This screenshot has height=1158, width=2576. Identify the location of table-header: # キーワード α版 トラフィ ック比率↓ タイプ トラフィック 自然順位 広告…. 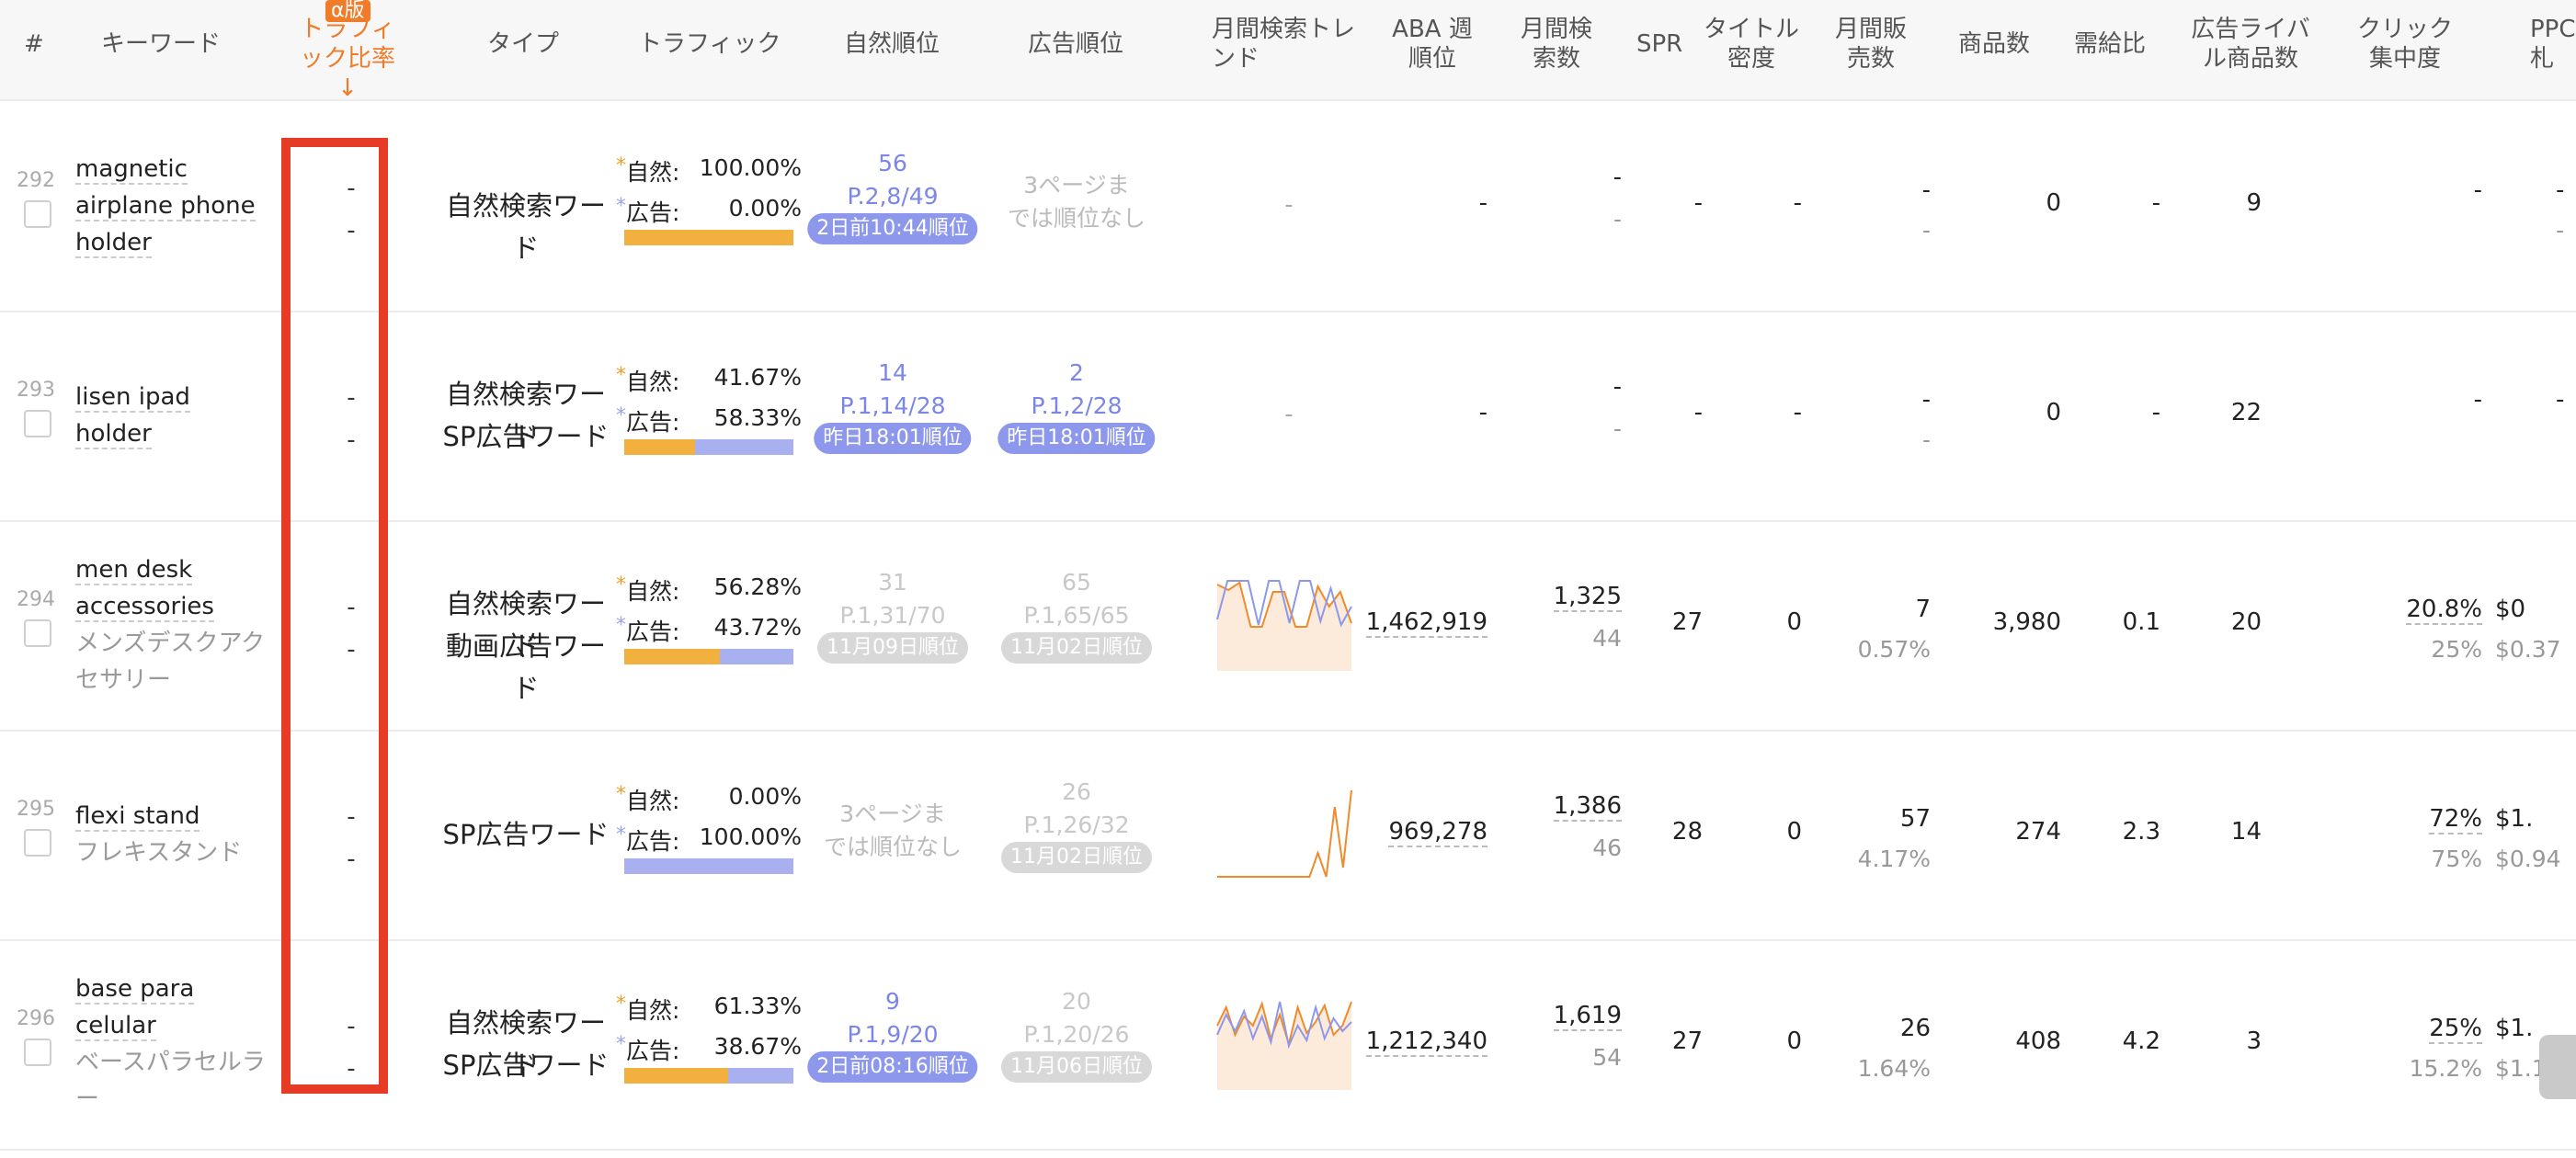
(1288, 51).